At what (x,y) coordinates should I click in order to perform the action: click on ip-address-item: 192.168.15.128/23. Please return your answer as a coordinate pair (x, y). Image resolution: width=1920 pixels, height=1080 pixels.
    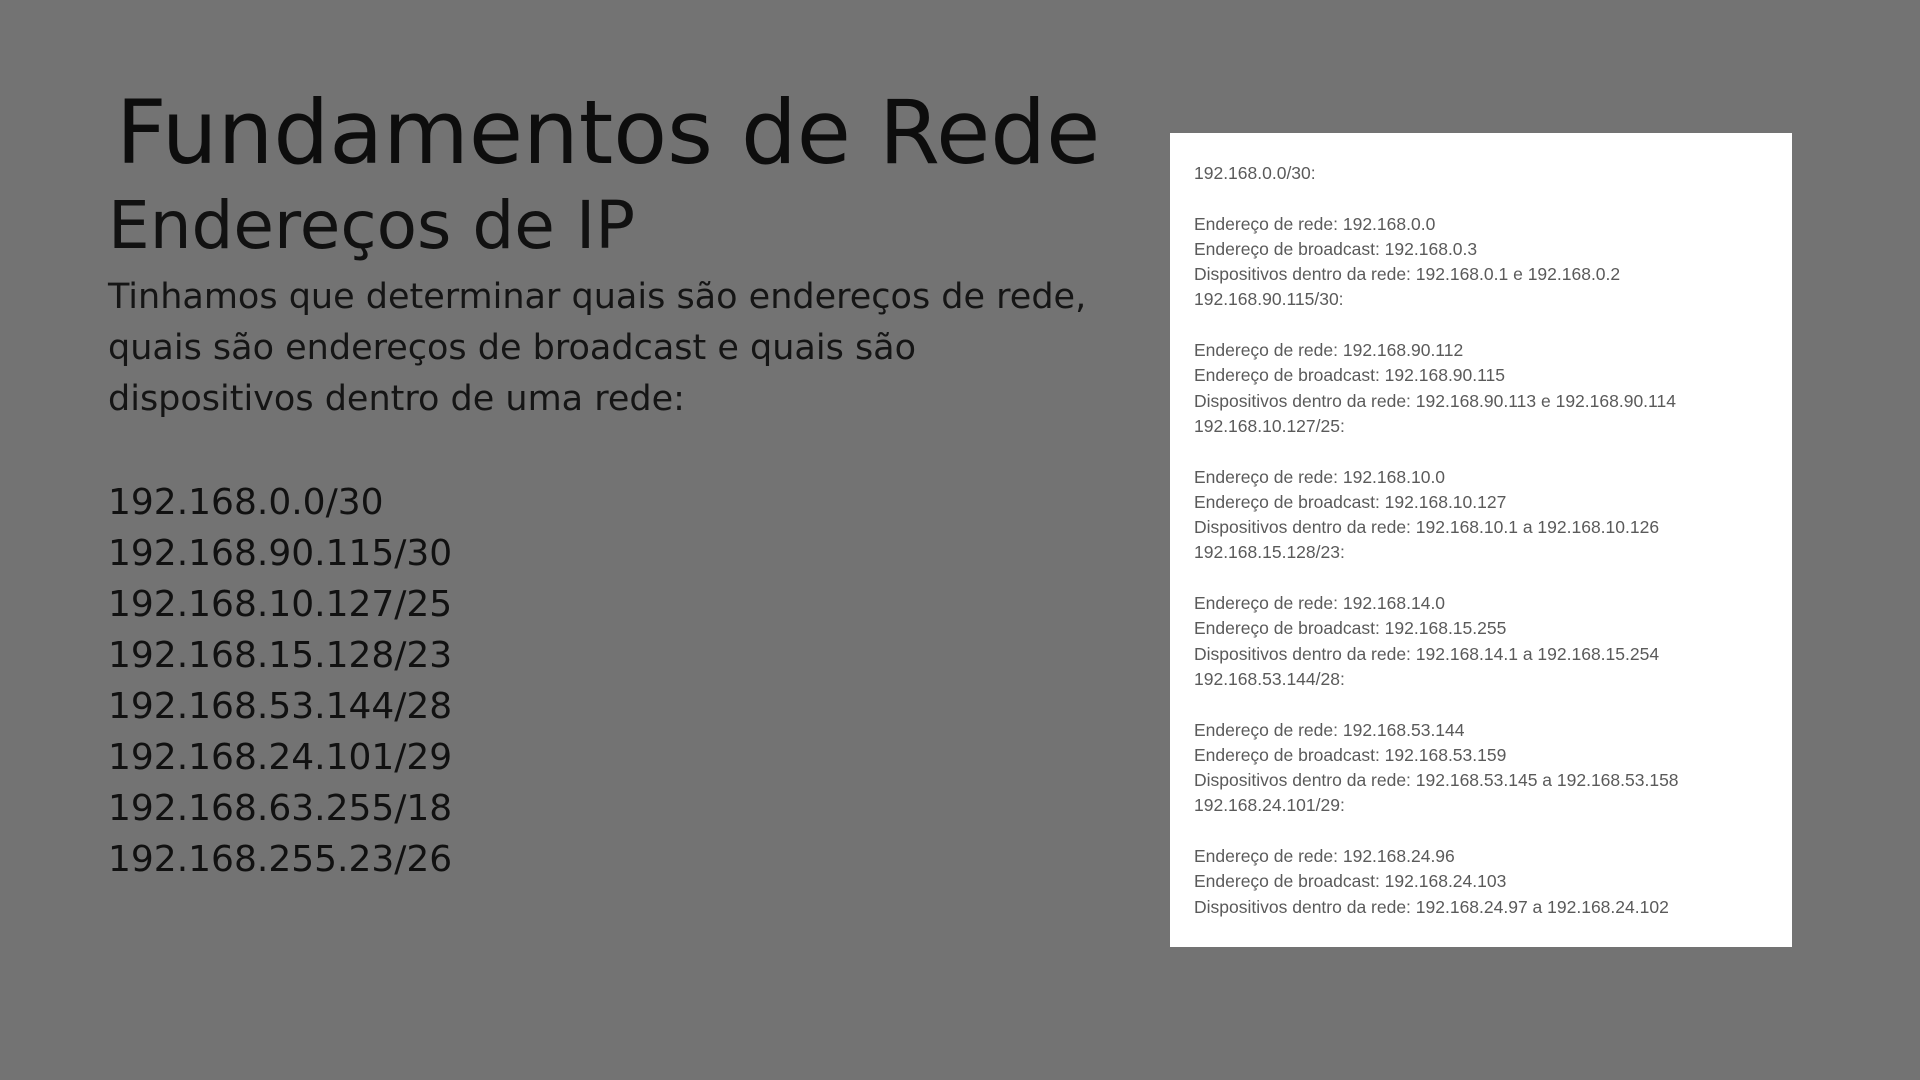
    Looking at the image, I should click on (280, 655).